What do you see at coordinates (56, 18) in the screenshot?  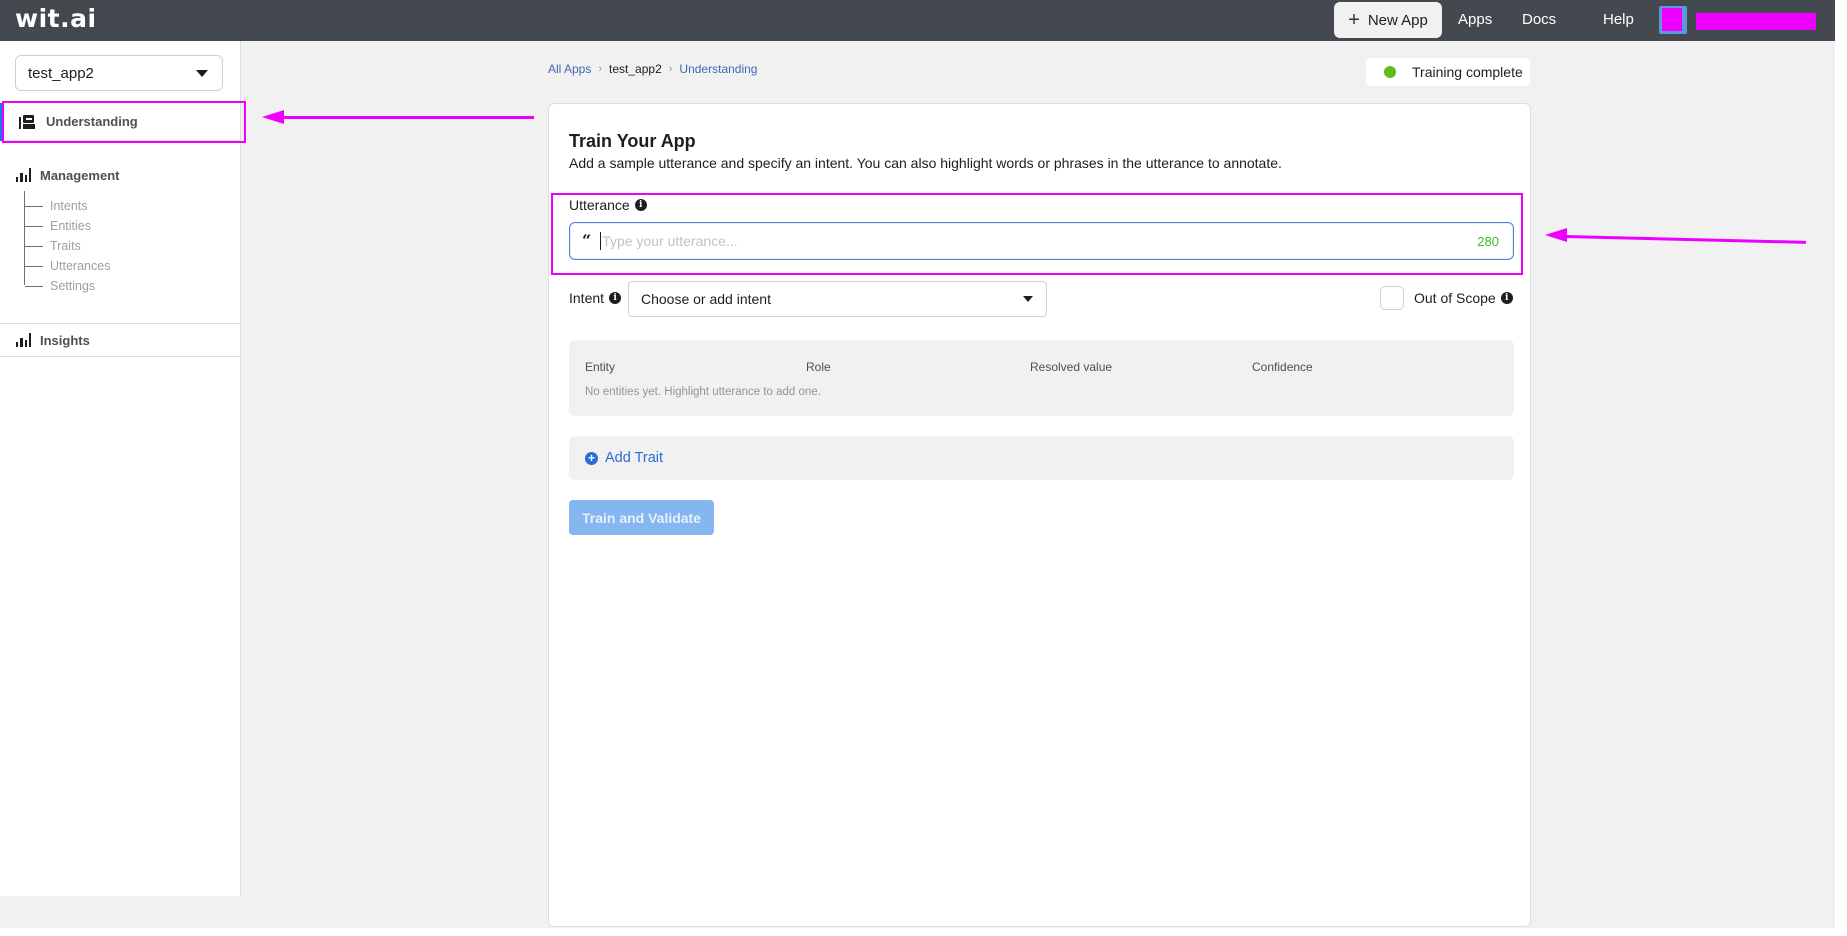 I see `wit-ai-logo: wit.ai` at bounding box center [56, 18].